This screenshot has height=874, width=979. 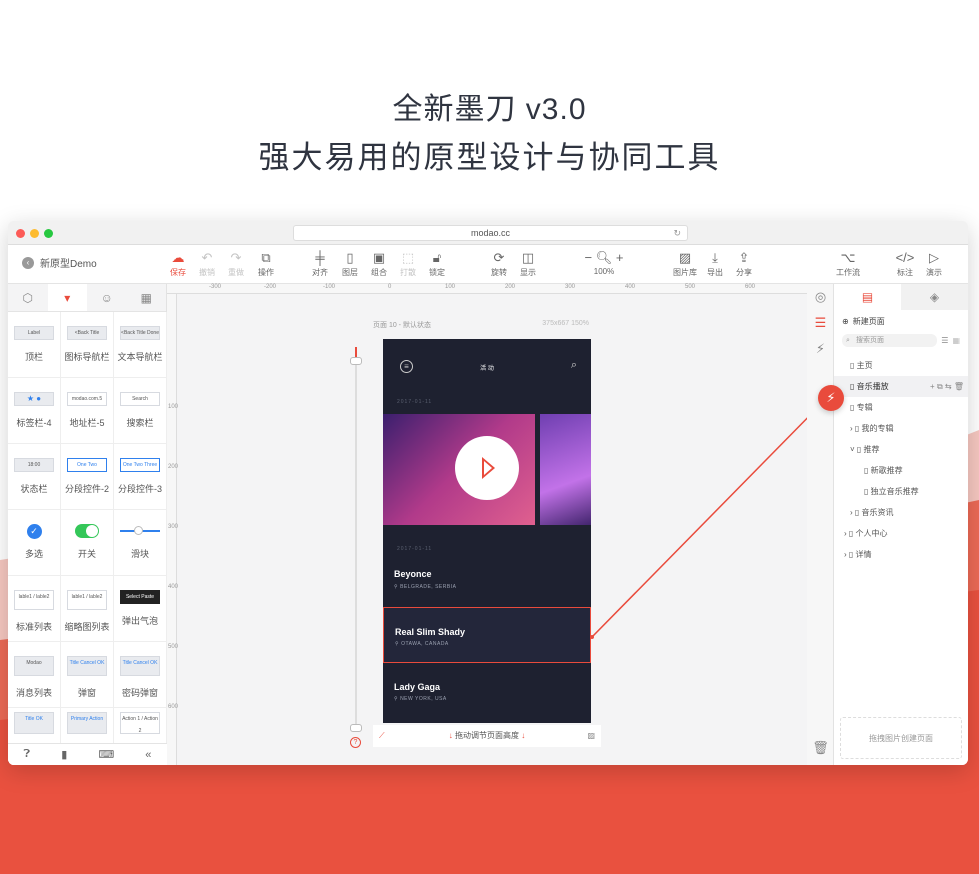 I want to click on ungroup-icon: ⬚, so click(x=408, y=257).